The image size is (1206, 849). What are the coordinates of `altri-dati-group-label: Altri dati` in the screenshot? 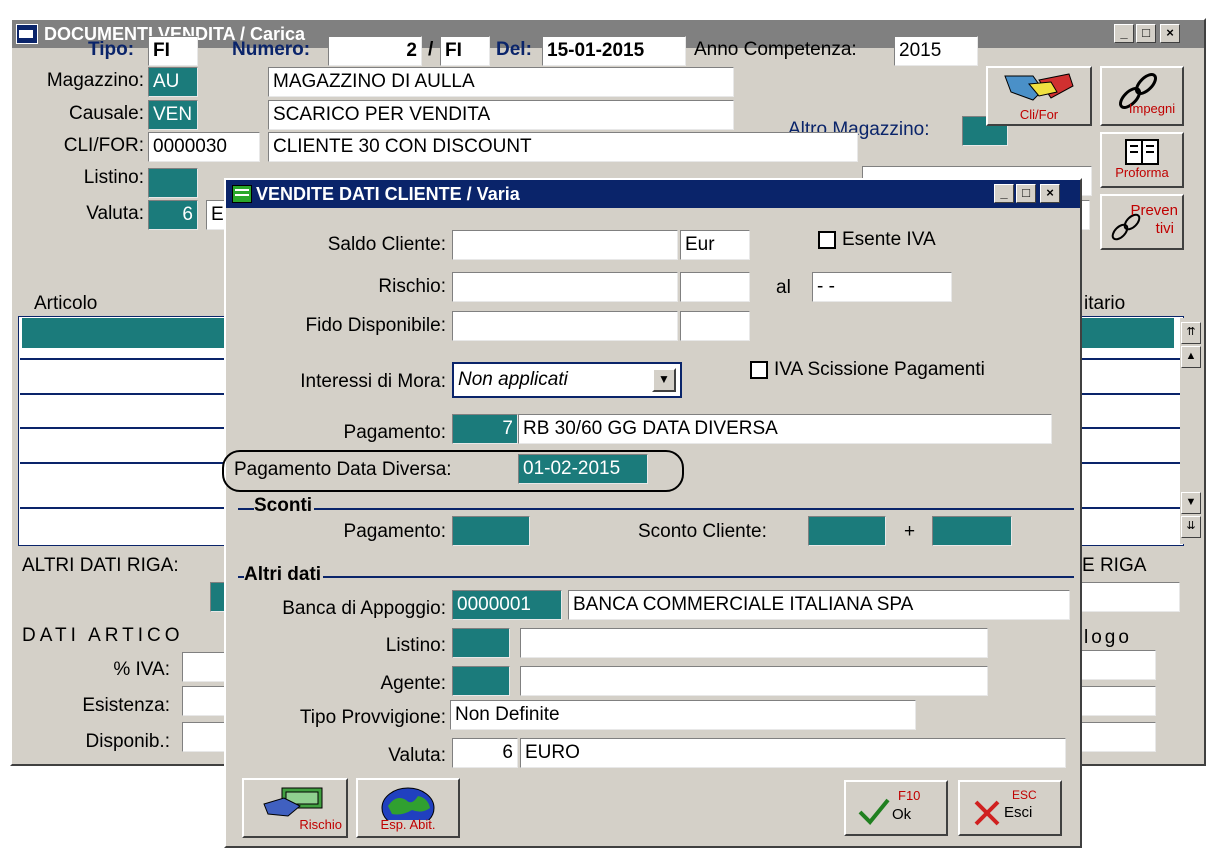 It's located at (284, 575).